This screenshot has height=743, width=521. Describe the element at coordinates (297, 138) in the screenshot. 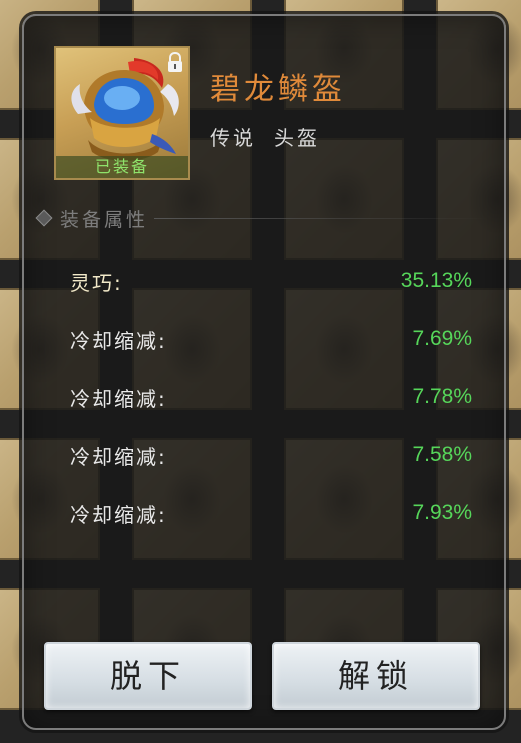

I see `item-slot: 头盔` at that location.